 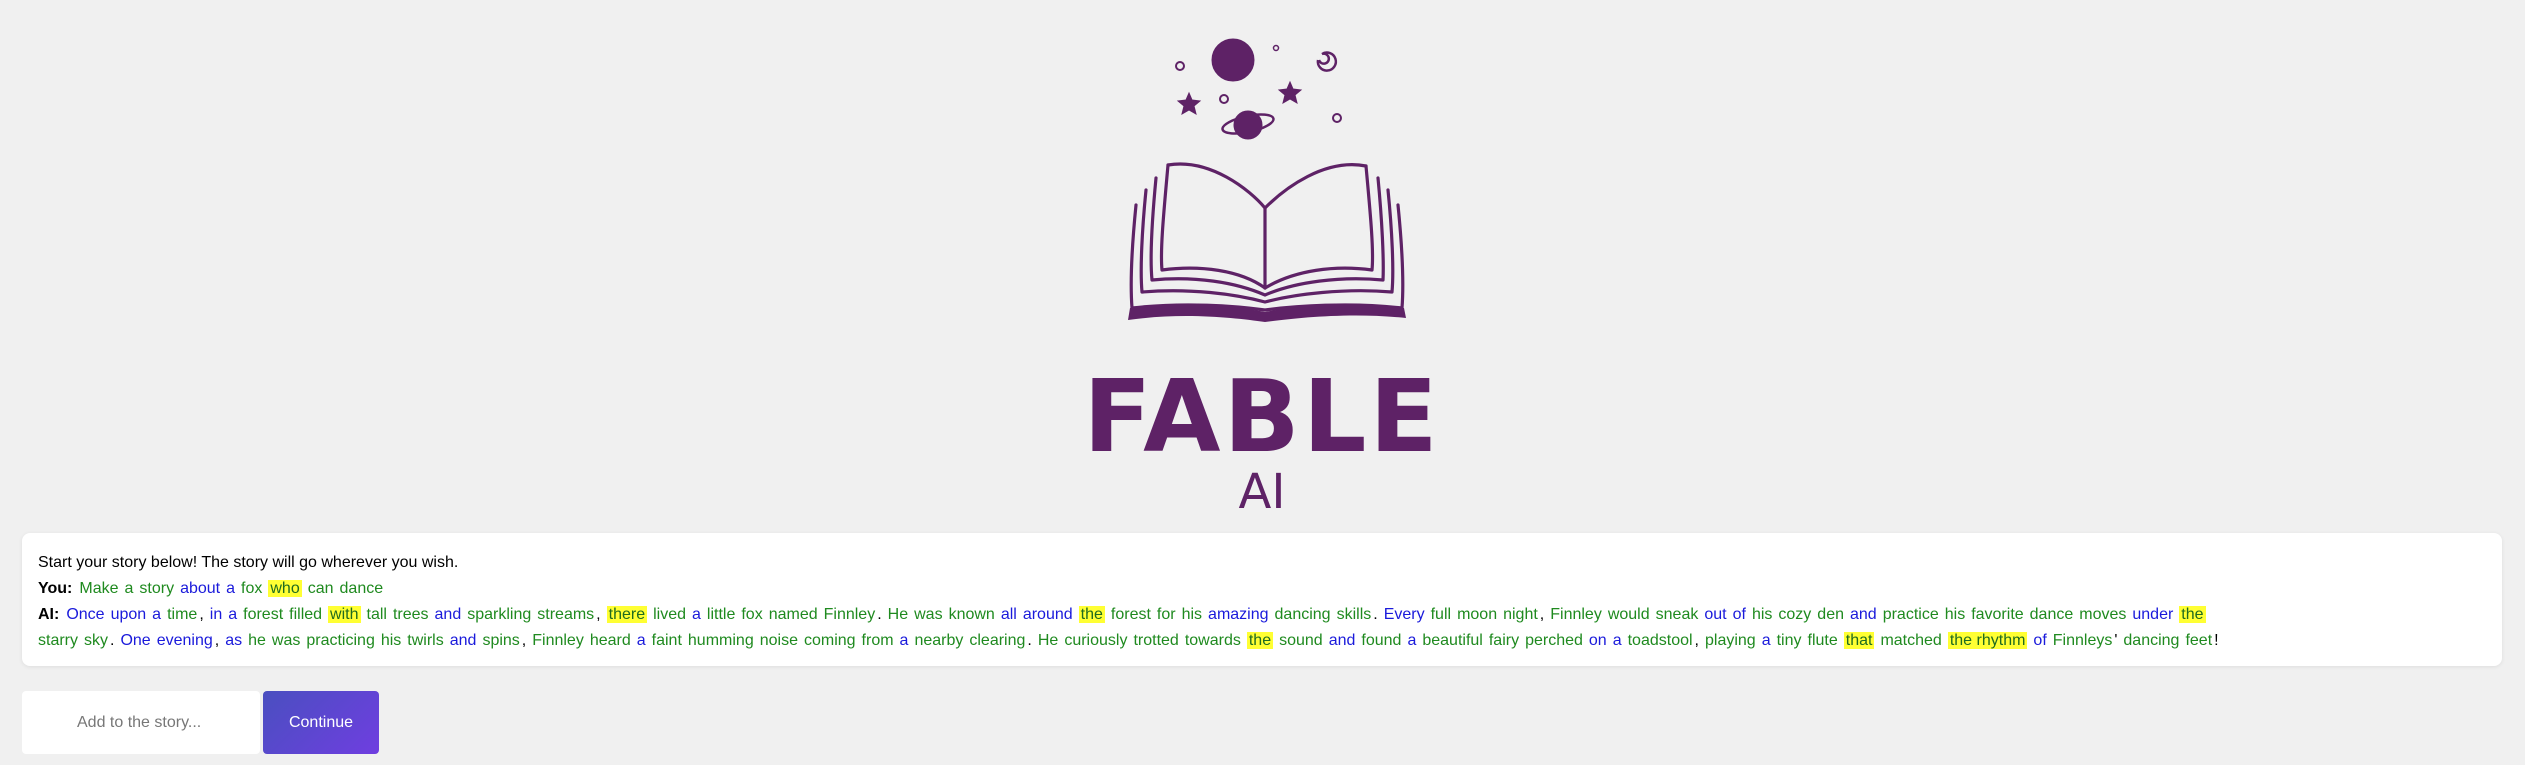 What do you see at coordinates (1504, 640) in the screenshot?
I see `story-token: fairy` at bounding box center [1504, 640].